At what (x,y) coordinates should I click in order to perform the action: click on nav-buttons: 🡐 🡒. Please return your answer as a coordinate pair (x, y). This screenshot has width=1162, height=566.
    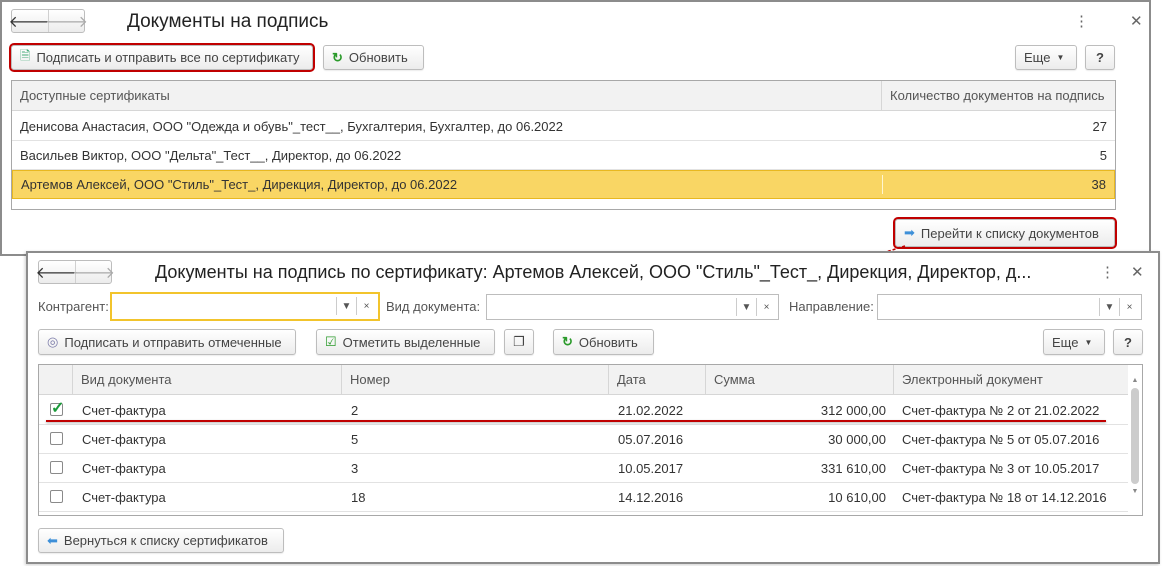
    Looking at the image, I should click on (75, 272).